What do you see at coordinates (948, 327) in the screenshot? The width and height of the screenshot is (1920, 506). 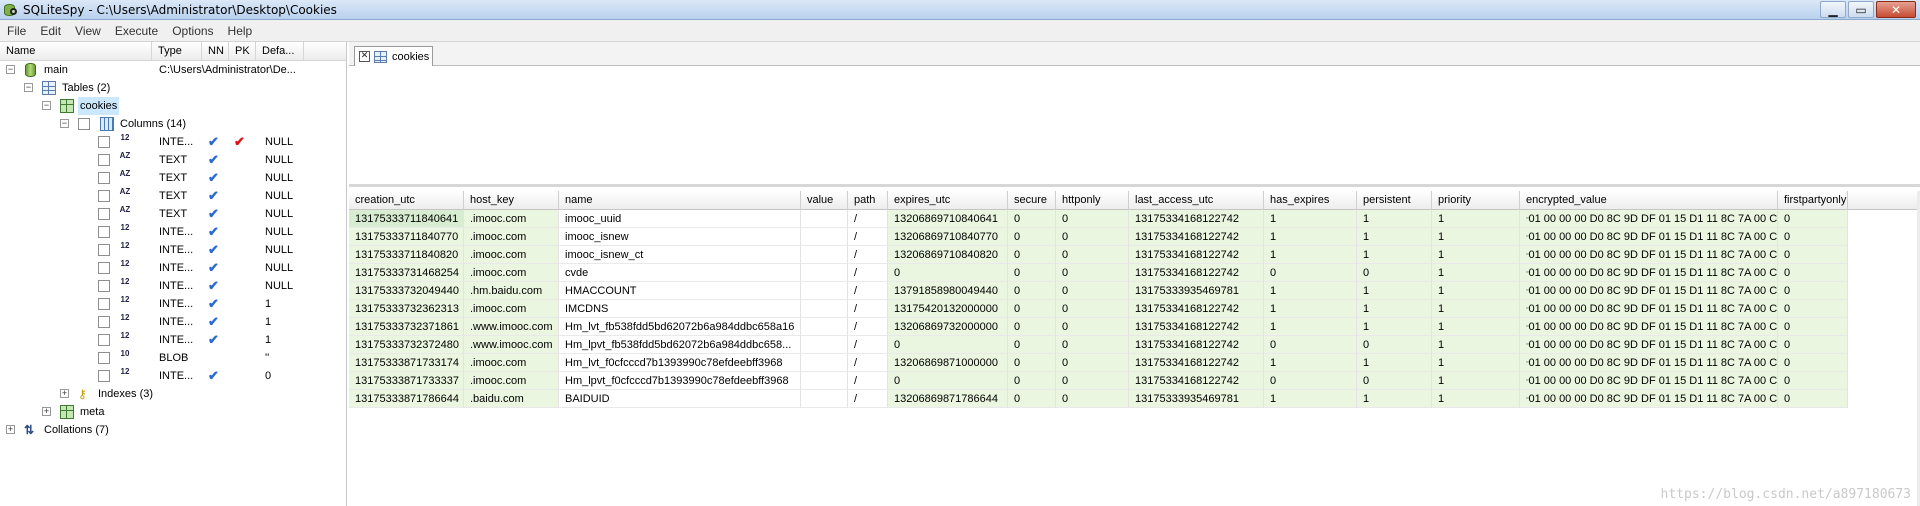 I see `table-cell: 13206869732000000` at bounding box center [948, 327].